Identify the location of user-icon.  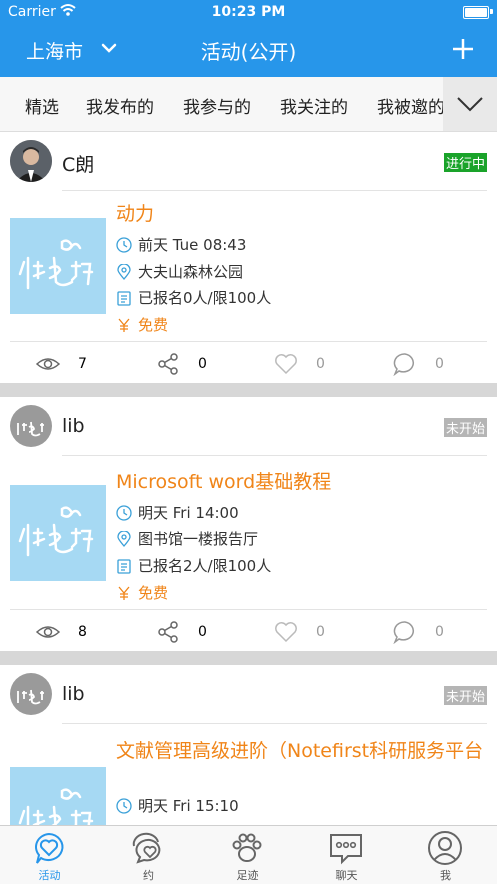
(445, 848).